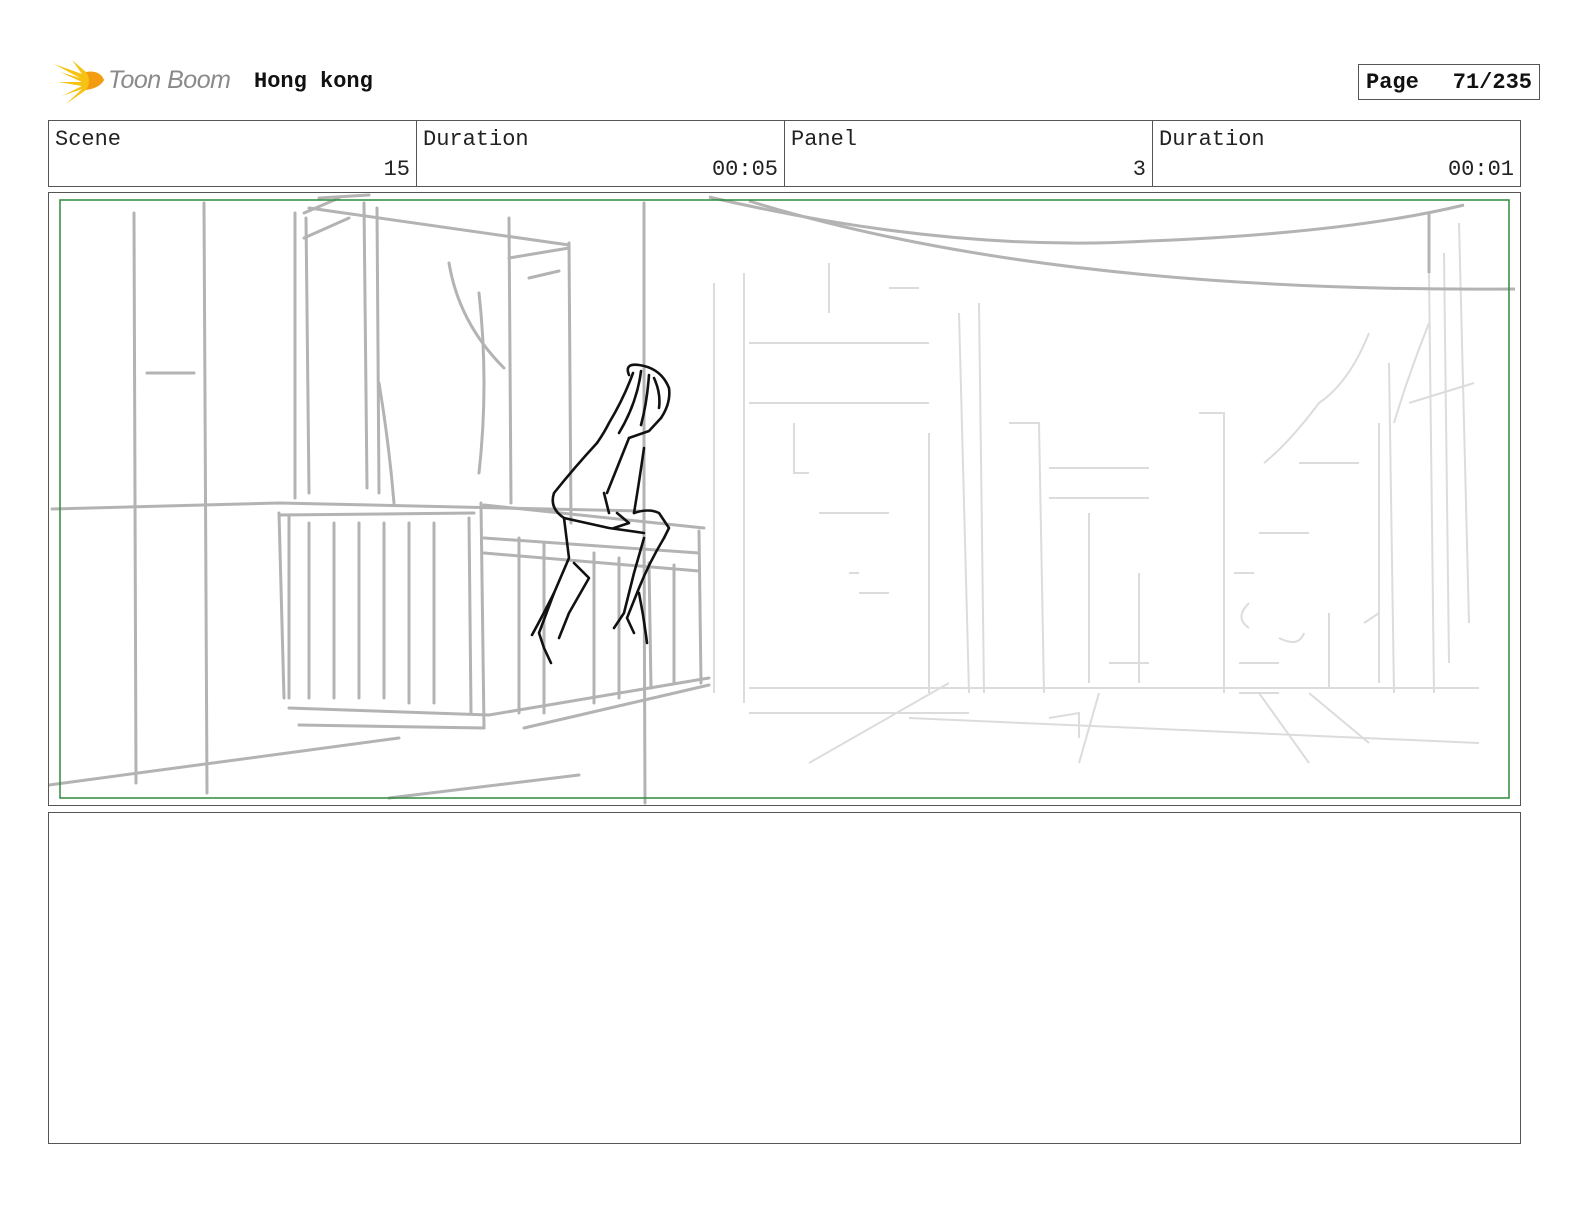 The width and height of the screenshot is (1582, 1225). I want to click on scene-number: 15, so click(396, 169).